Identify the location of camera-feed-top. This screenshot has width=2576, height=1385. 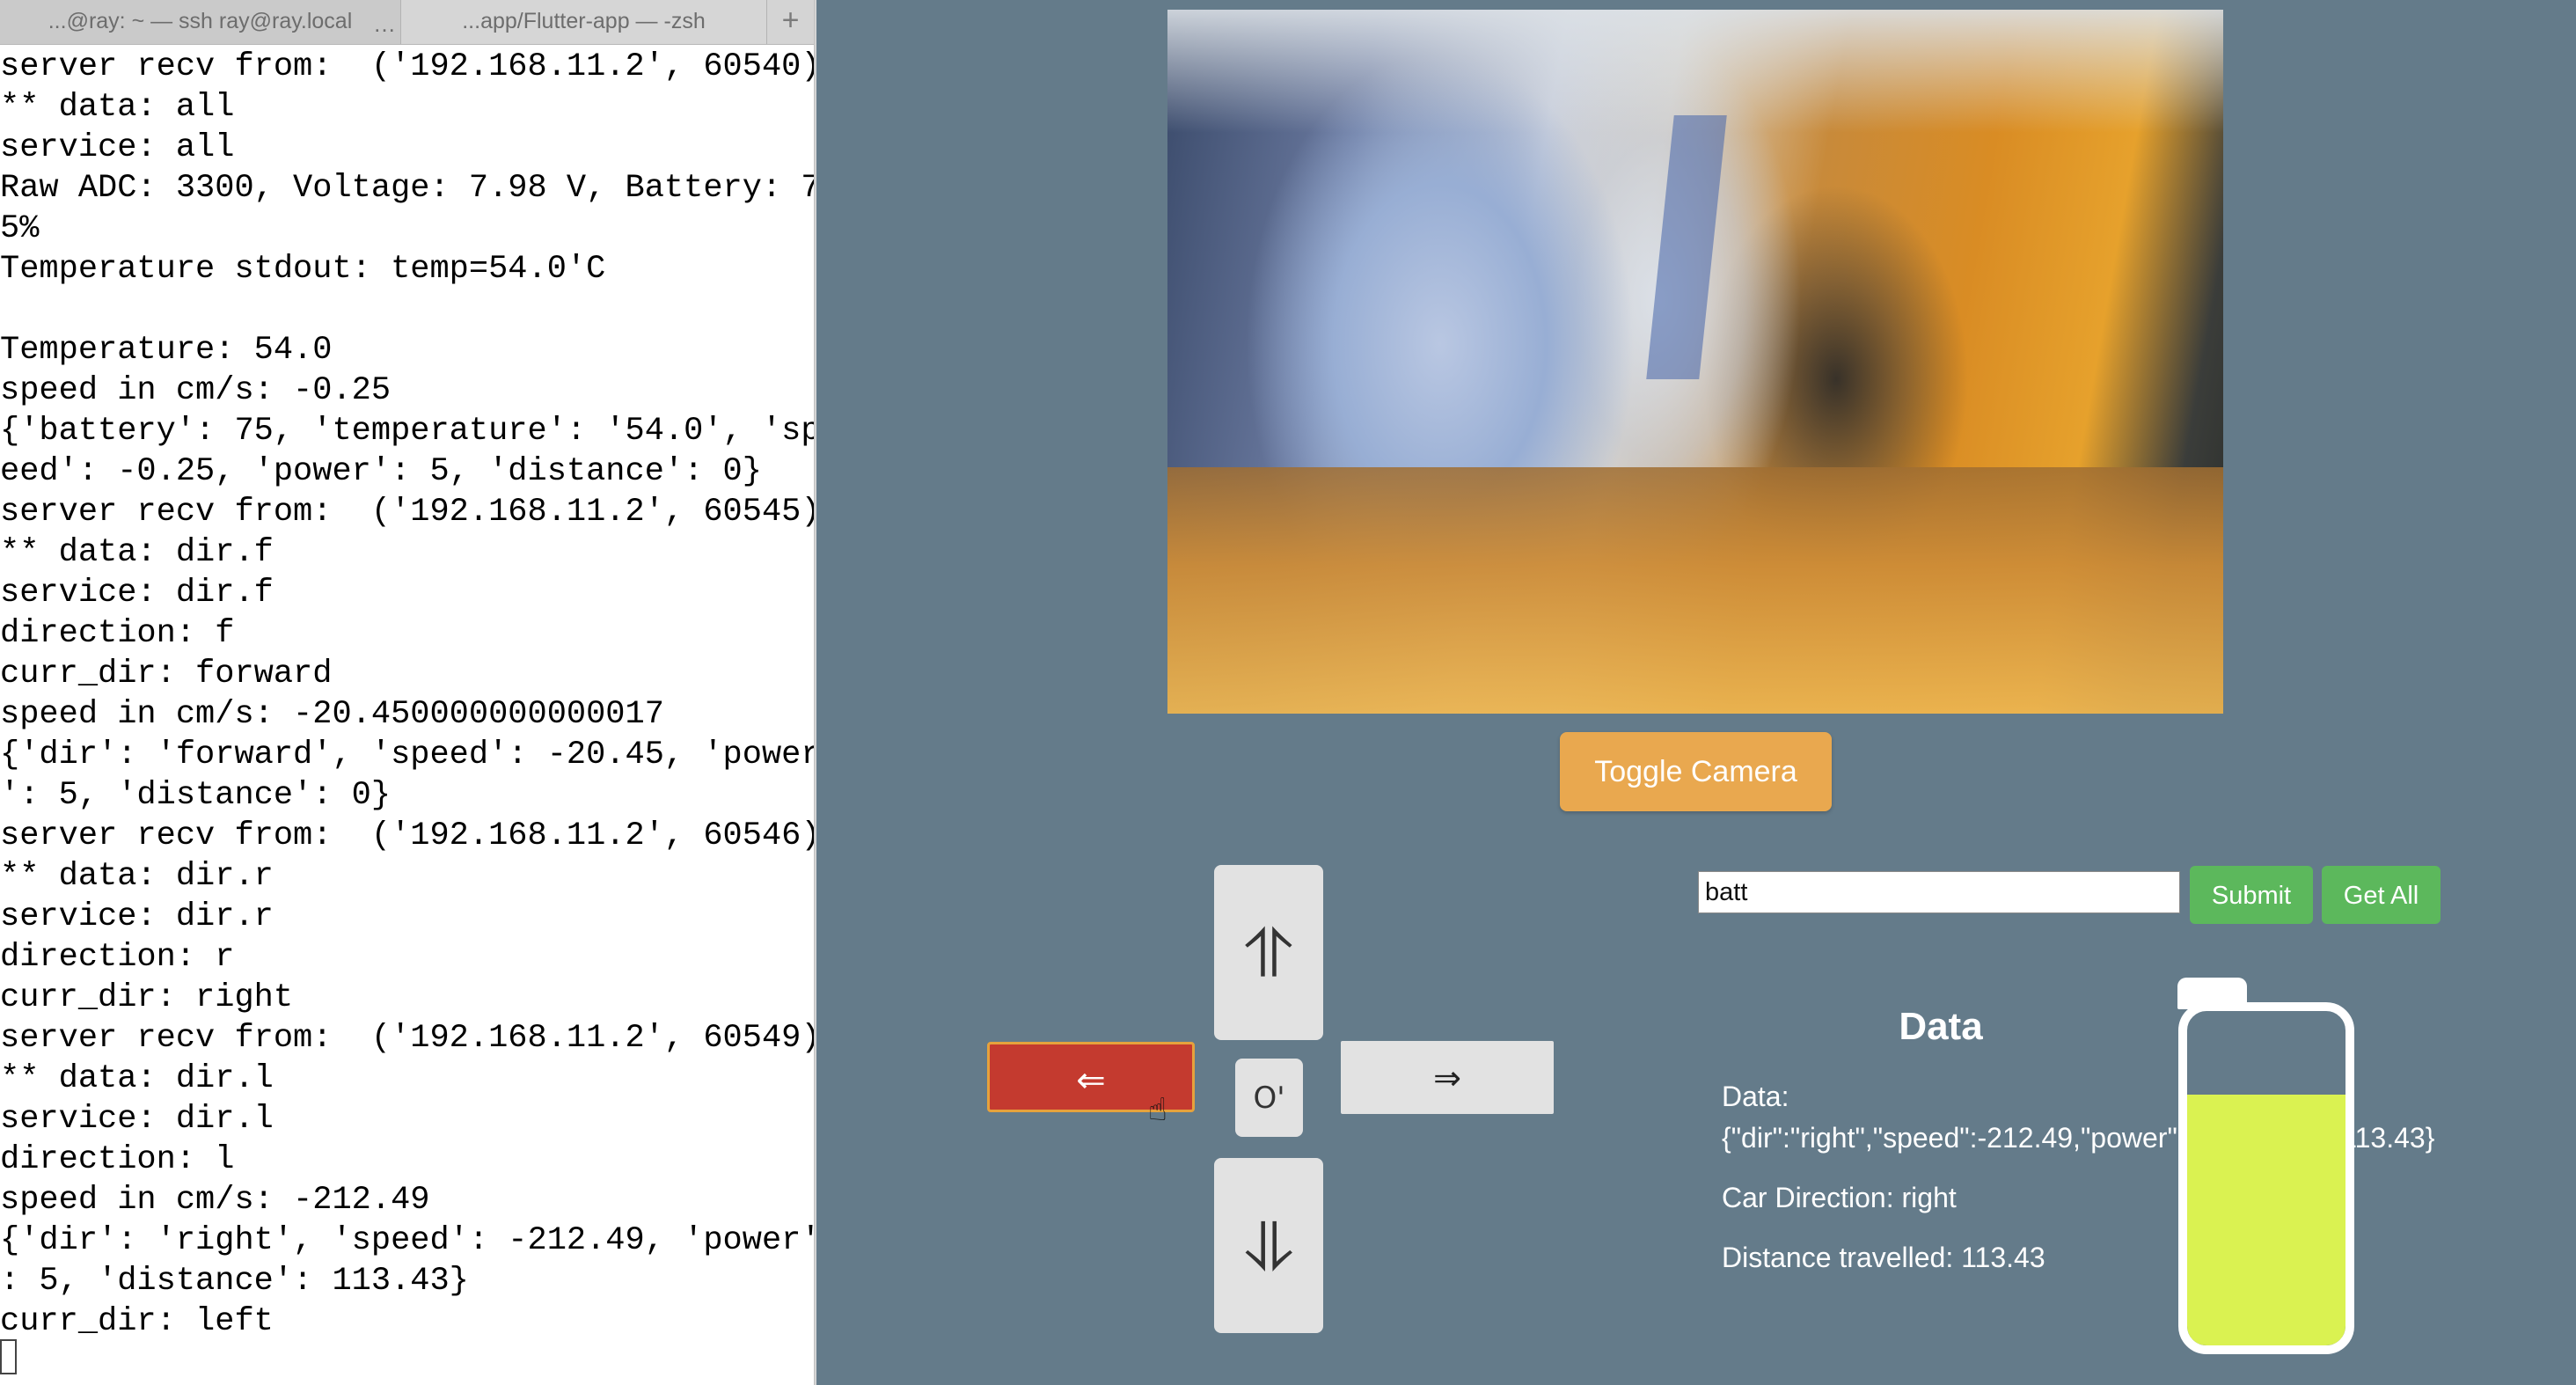
(1695, 71).